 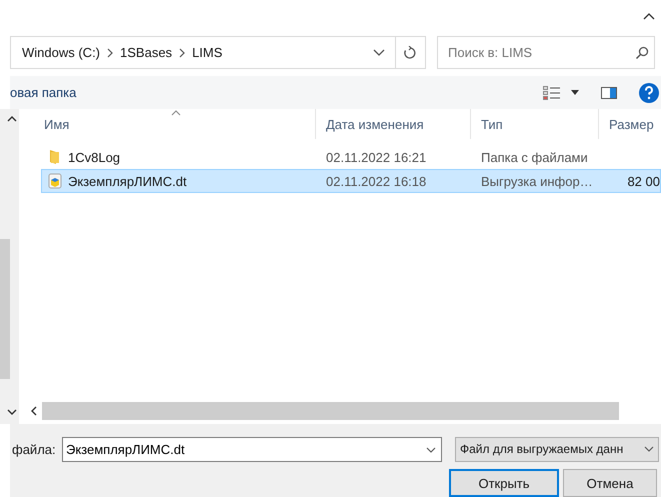 What do you see at coordinates (207, 52) in the screenshot?
I see `breadcrumb-item: LIMS` at bounding box center [207, 52].